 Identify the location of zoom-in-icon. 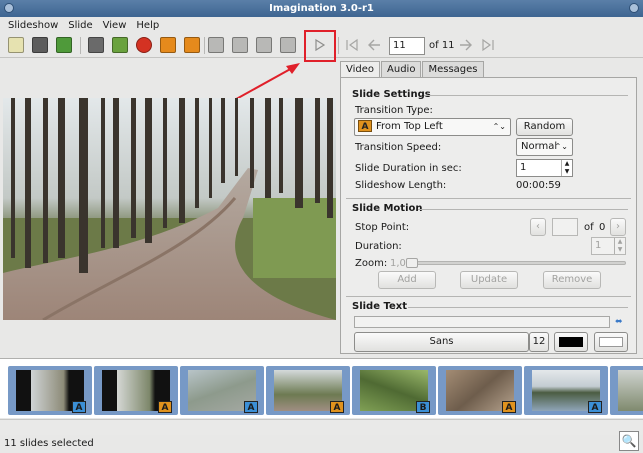
(264, 45).